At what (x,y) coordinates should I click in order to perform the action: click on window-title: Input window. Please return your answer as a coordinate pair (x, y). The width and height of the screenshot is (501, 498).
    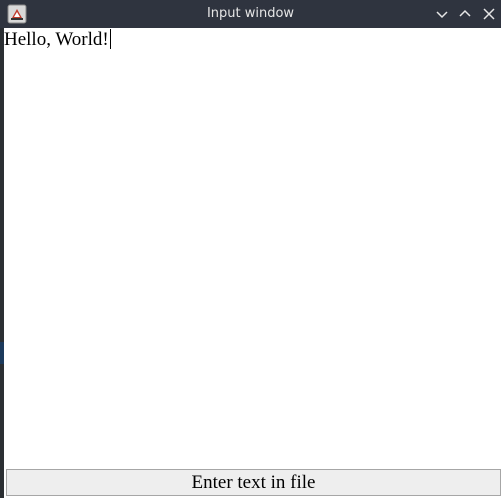
    Looking at the image, I should click on (250, 13).